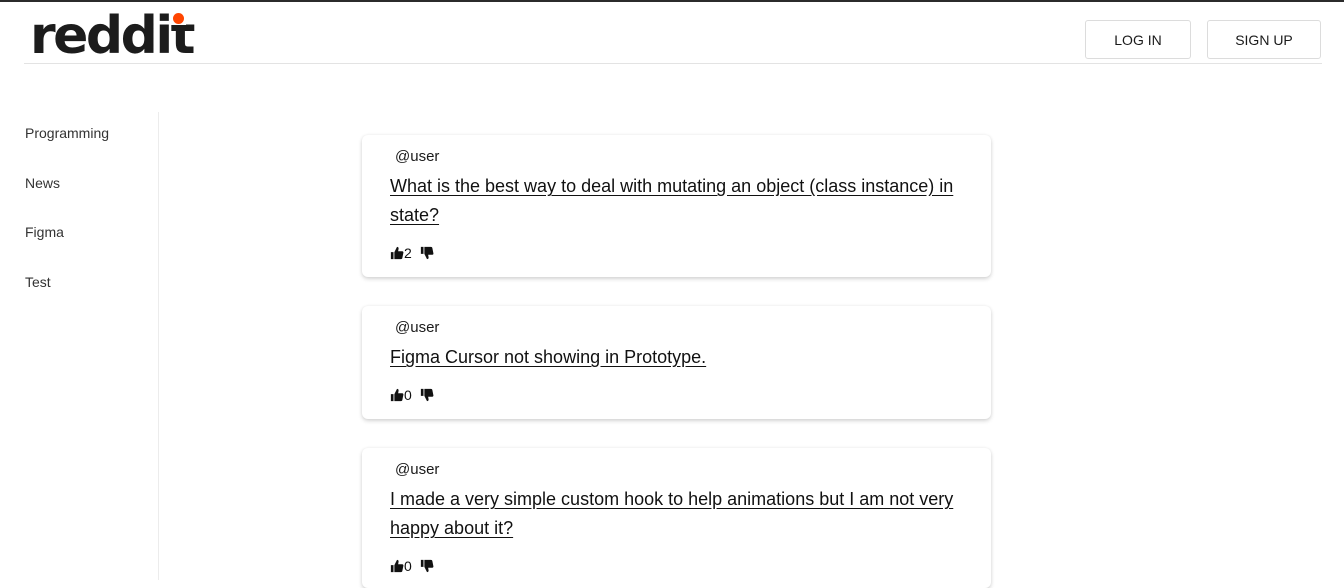 This screenshot has width=1344, height=588. What do you see at coordinates (1264, 39) in the screenshot?
I see `signup-button: SIGN UP` at bounding box center [1264, 39].